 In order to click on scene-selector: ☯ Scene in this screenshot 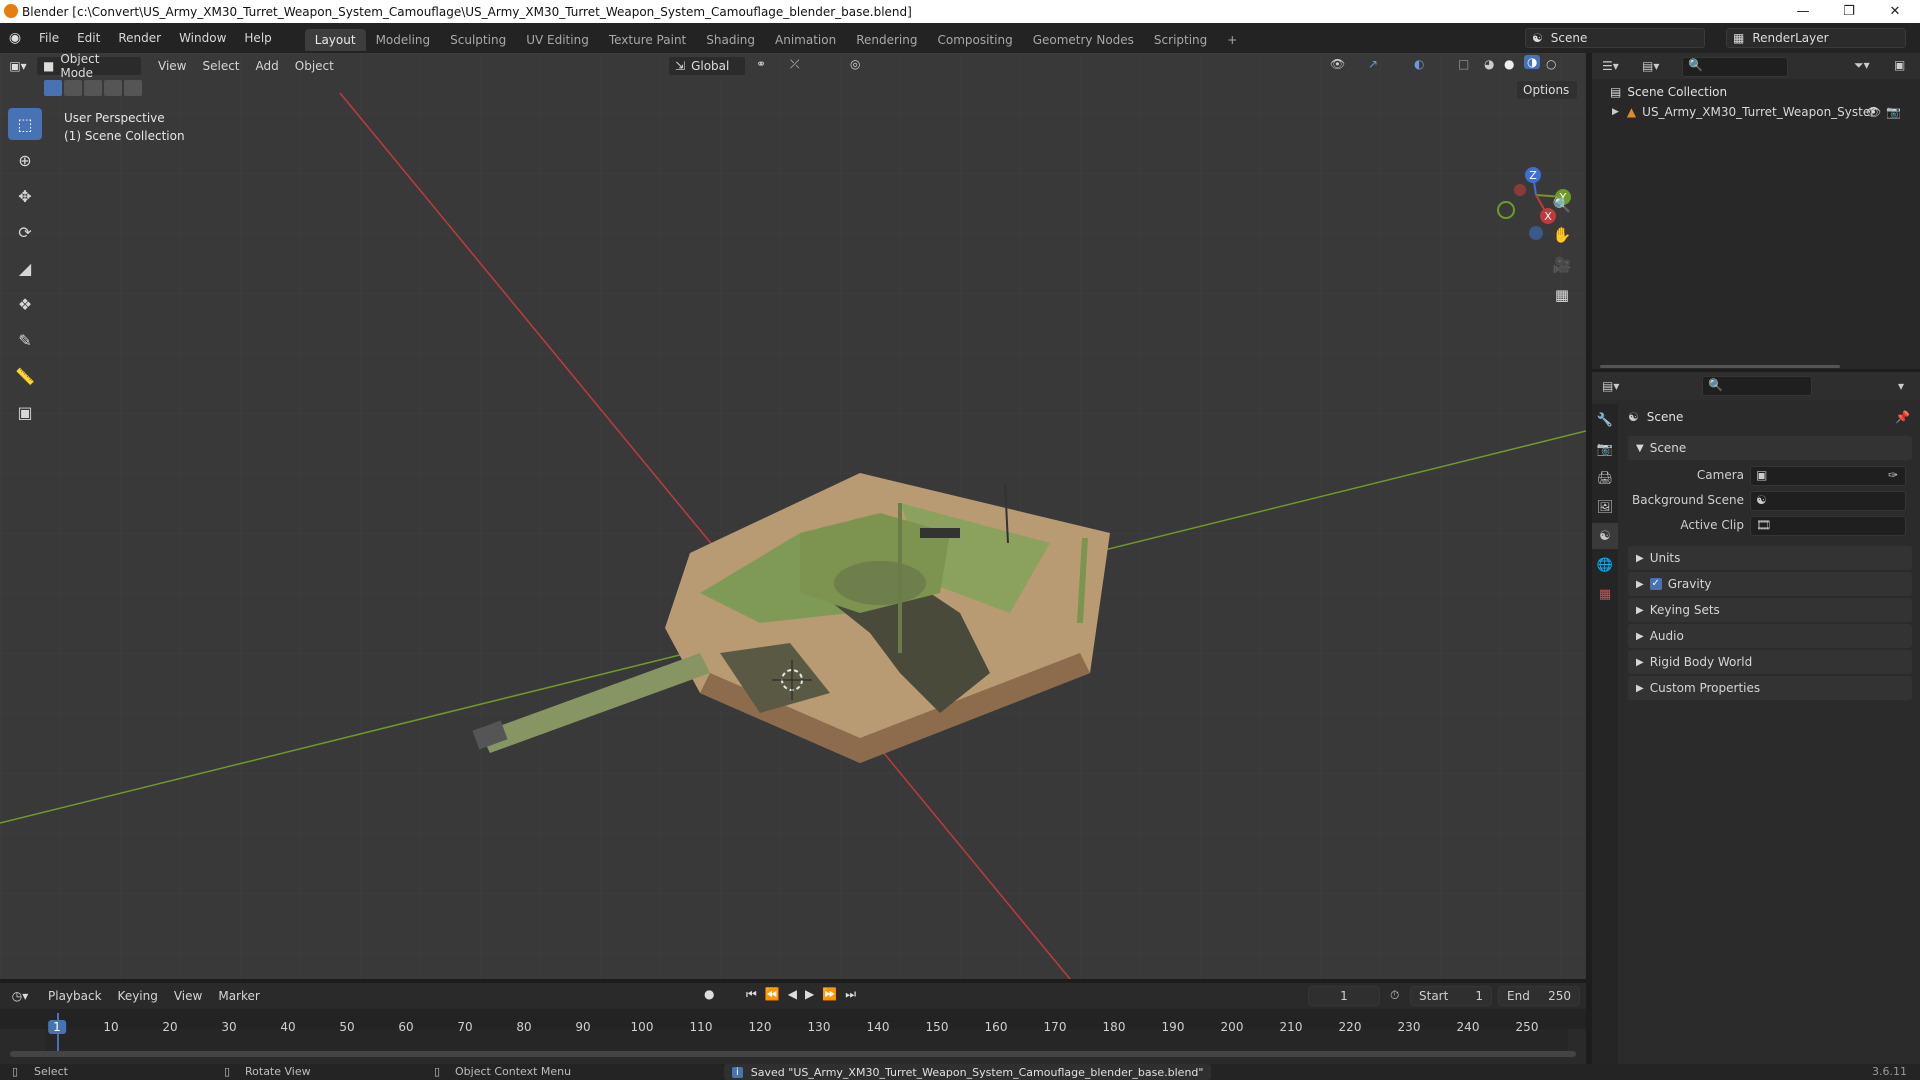, I will do `click(1615, 38)`.